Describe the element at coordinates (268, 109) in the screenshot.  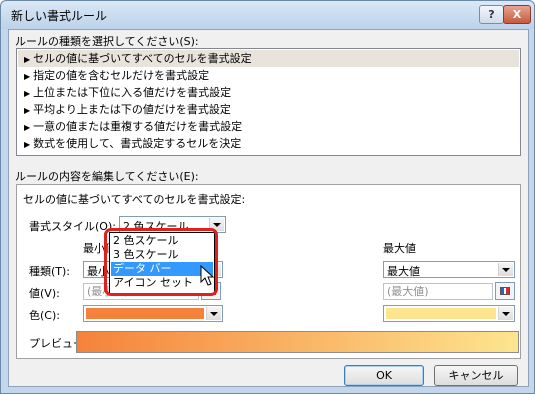
I see `rule-type-item: ▶ 平均より上または下の値だけを書式設定` at that location.